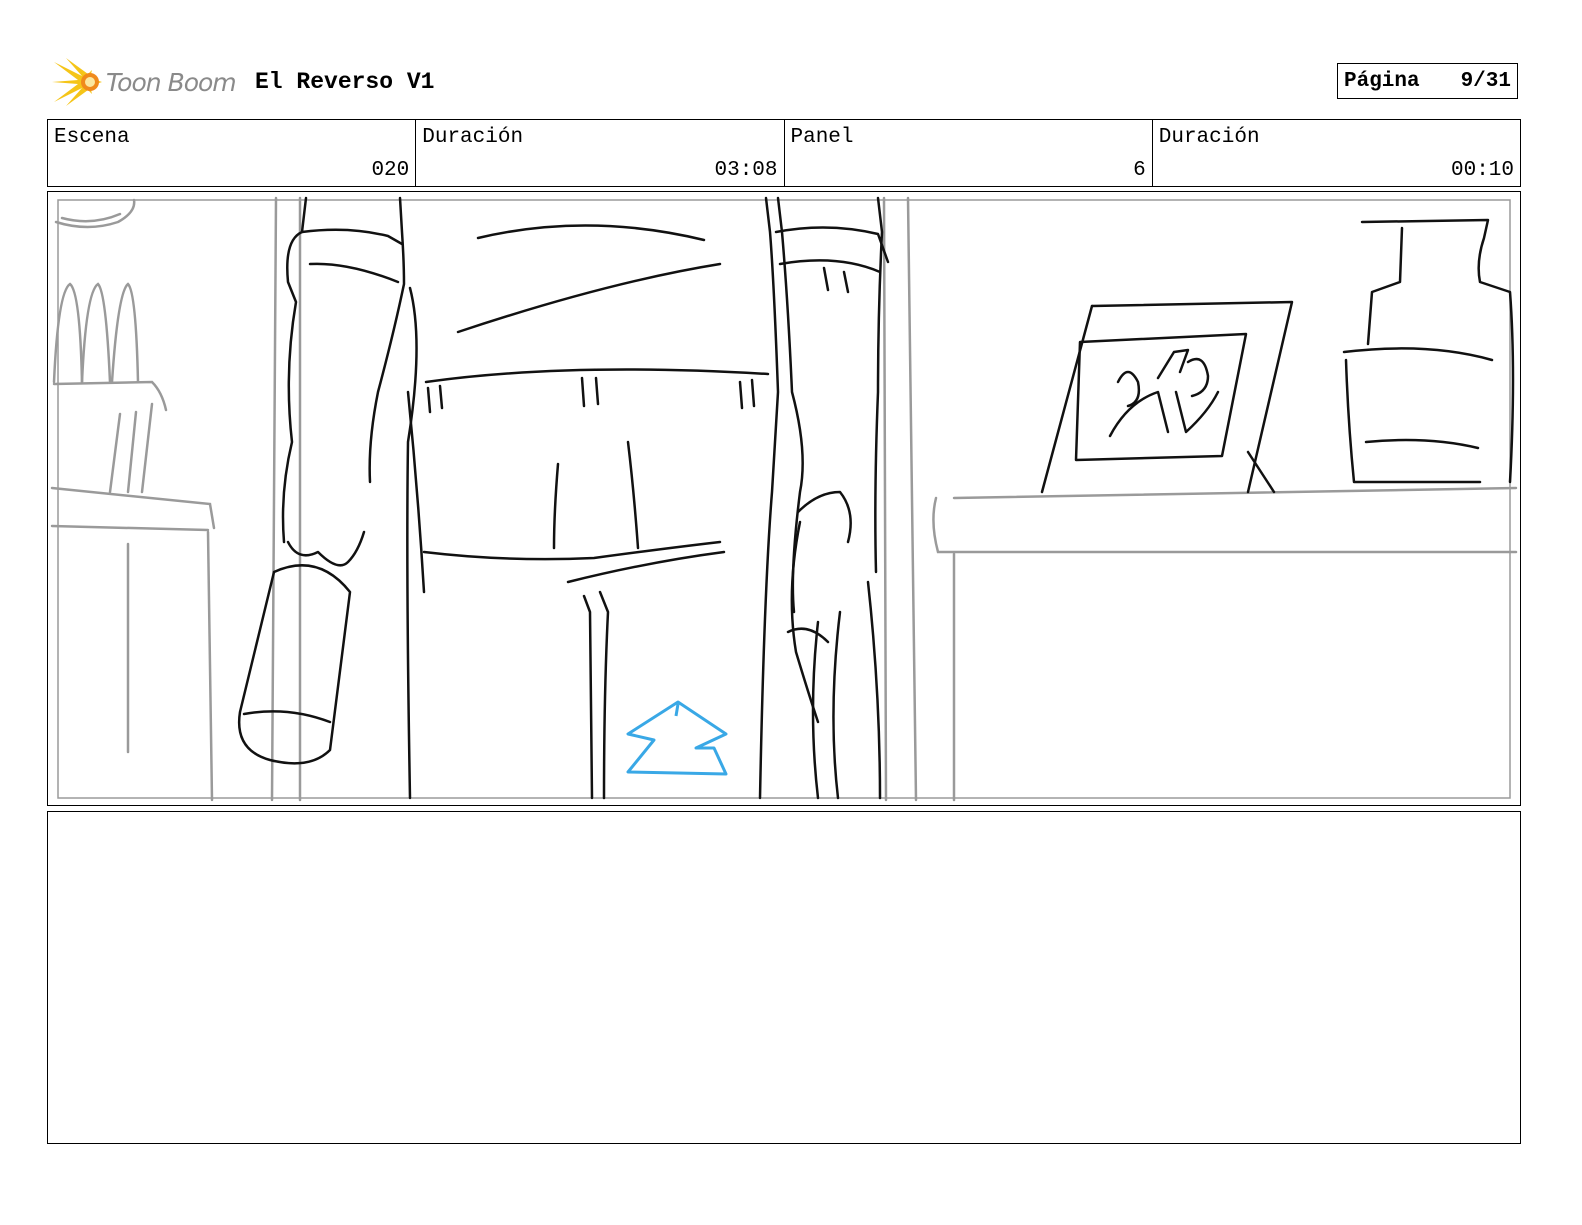 The width and height of the screenshot is (1582, 1225). Describe the element at coordinates (1382, 81) in the screenshot. I see `page-label: Página` at that location.